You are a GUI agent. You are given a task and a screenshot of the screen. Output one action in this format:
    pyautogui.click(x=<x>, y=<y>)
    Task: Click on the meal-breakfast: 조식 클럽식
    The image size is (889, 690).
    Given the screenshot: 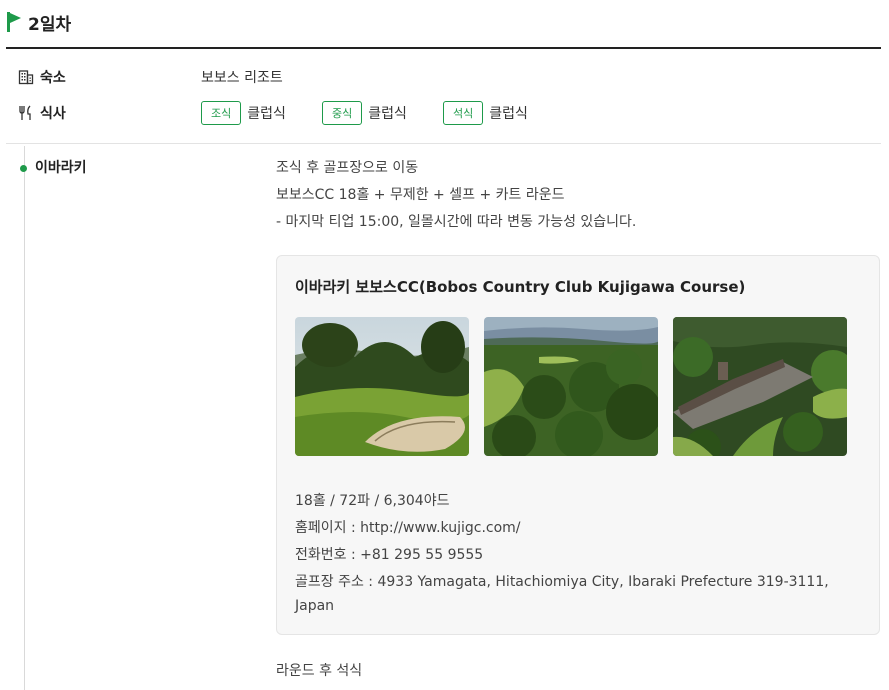 What is the action you would take?
    pyautogui.click(x=243, y=113)
    